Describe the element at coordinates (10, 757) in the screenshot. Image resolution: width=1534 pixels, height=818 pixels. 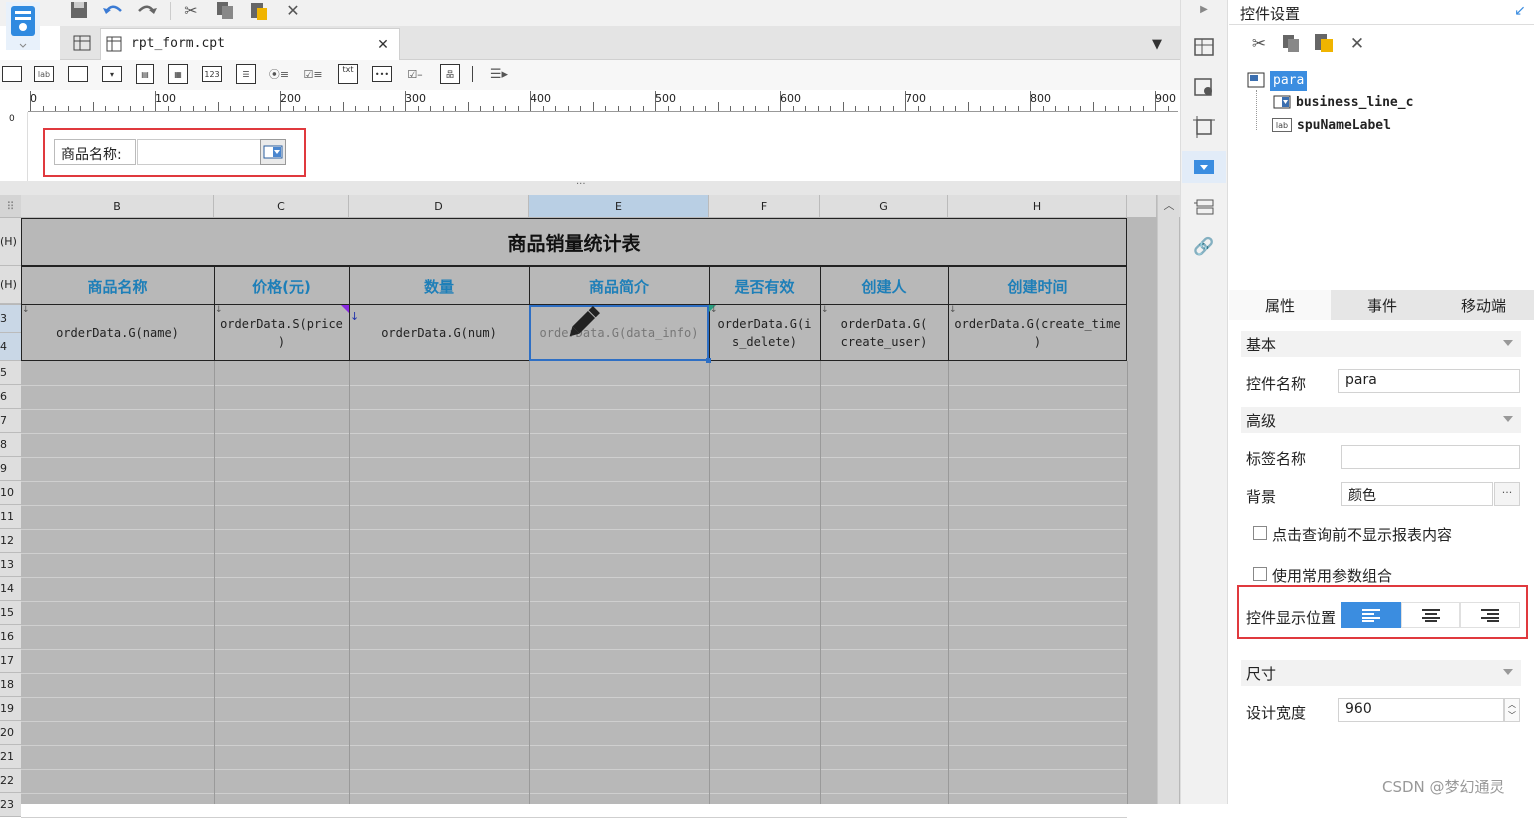
I see `row-header: 21` at that location.